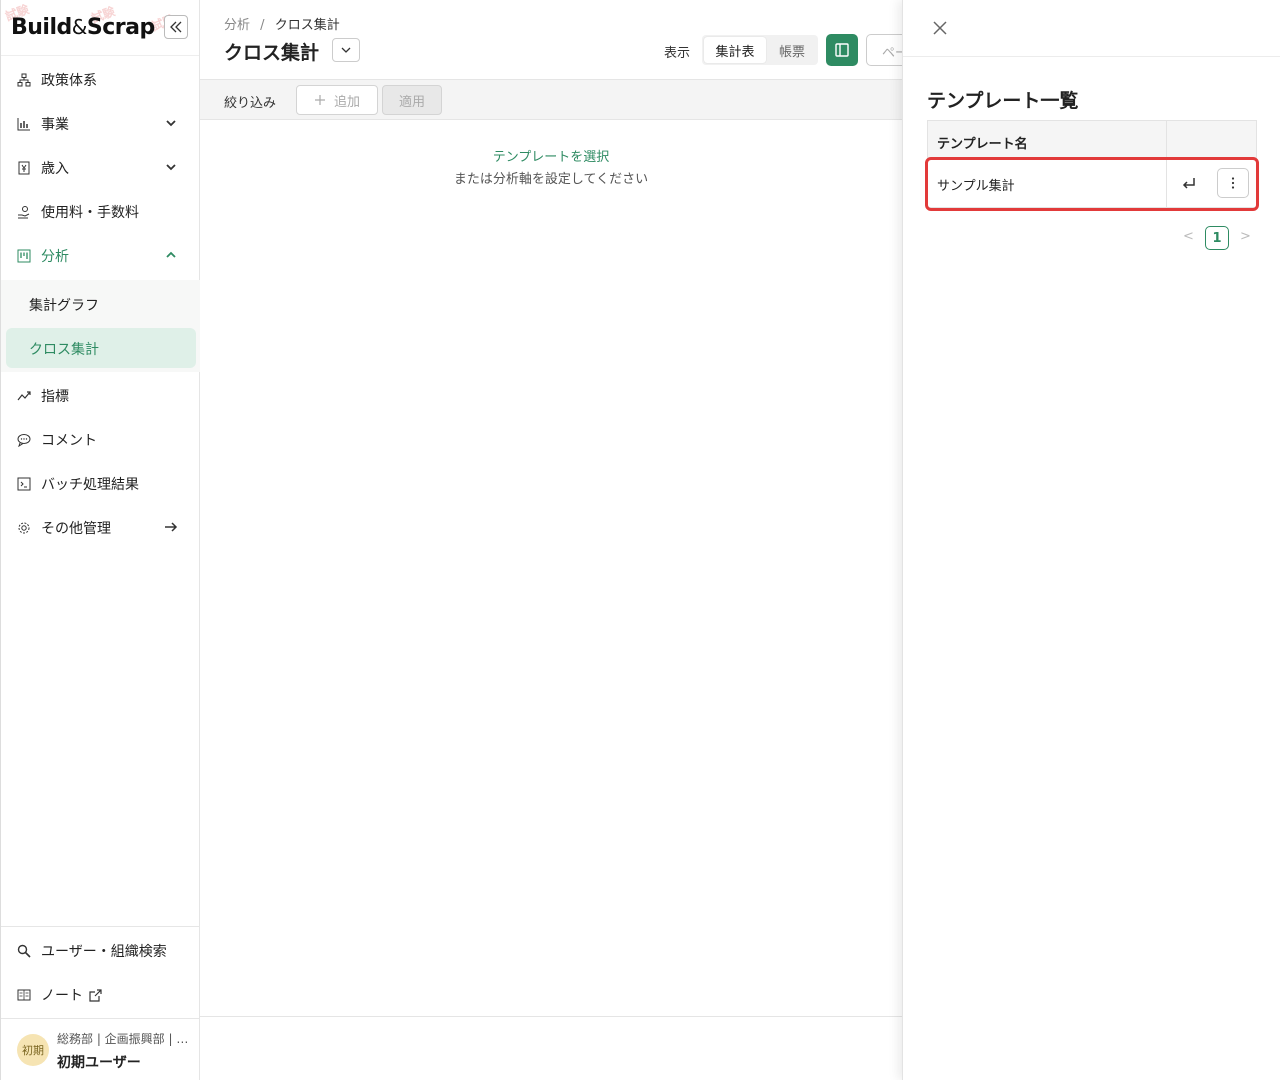 This screenshot has height=1080, width=1280. What do you see at coordinates (24, 124) in the screenshot?
I see `bar-chart-icon` at bounding box center [24, 124].